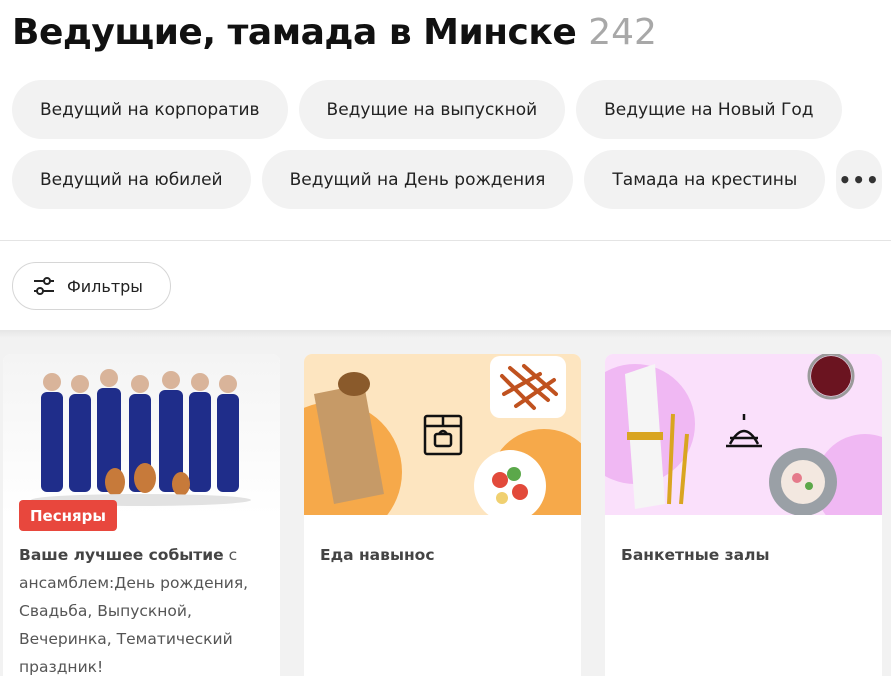 The image size is (891, 676). Describe the element at coordinates (68, 515) in the screenshot. I see `artist-badge: Песняры` at that location.